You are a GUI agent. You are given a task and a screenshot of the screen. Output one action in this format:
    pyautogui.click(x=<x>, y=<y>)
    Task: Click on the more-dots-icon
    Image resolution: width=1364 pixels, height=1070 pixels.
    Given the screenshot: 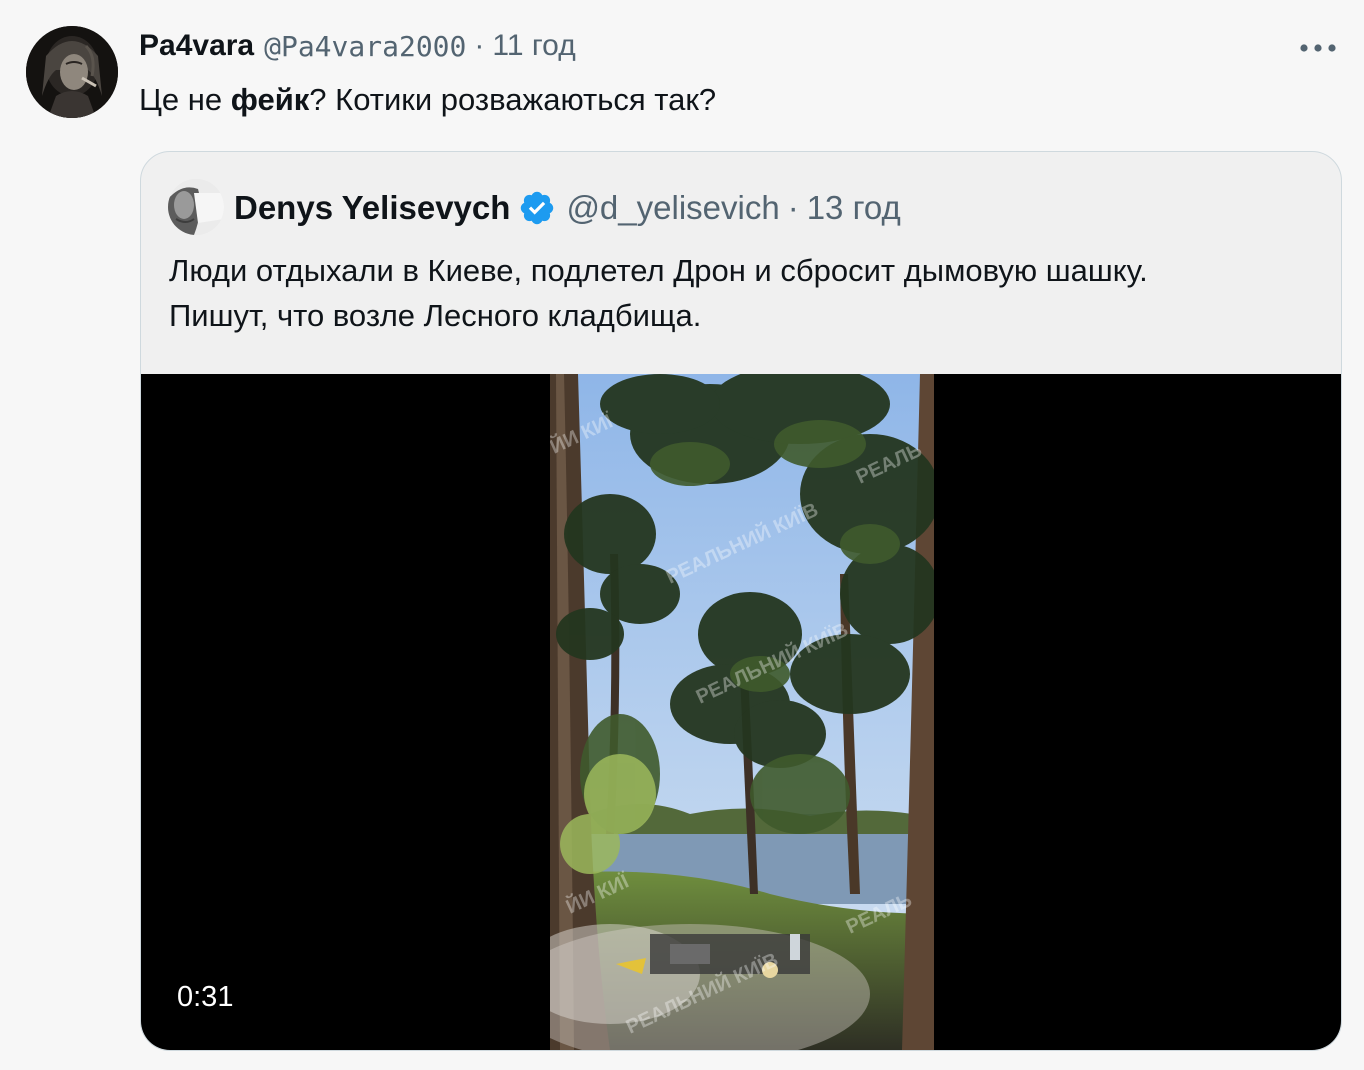 What is the action you would take?
    pyautogui.click(x=1318, y=48)
    